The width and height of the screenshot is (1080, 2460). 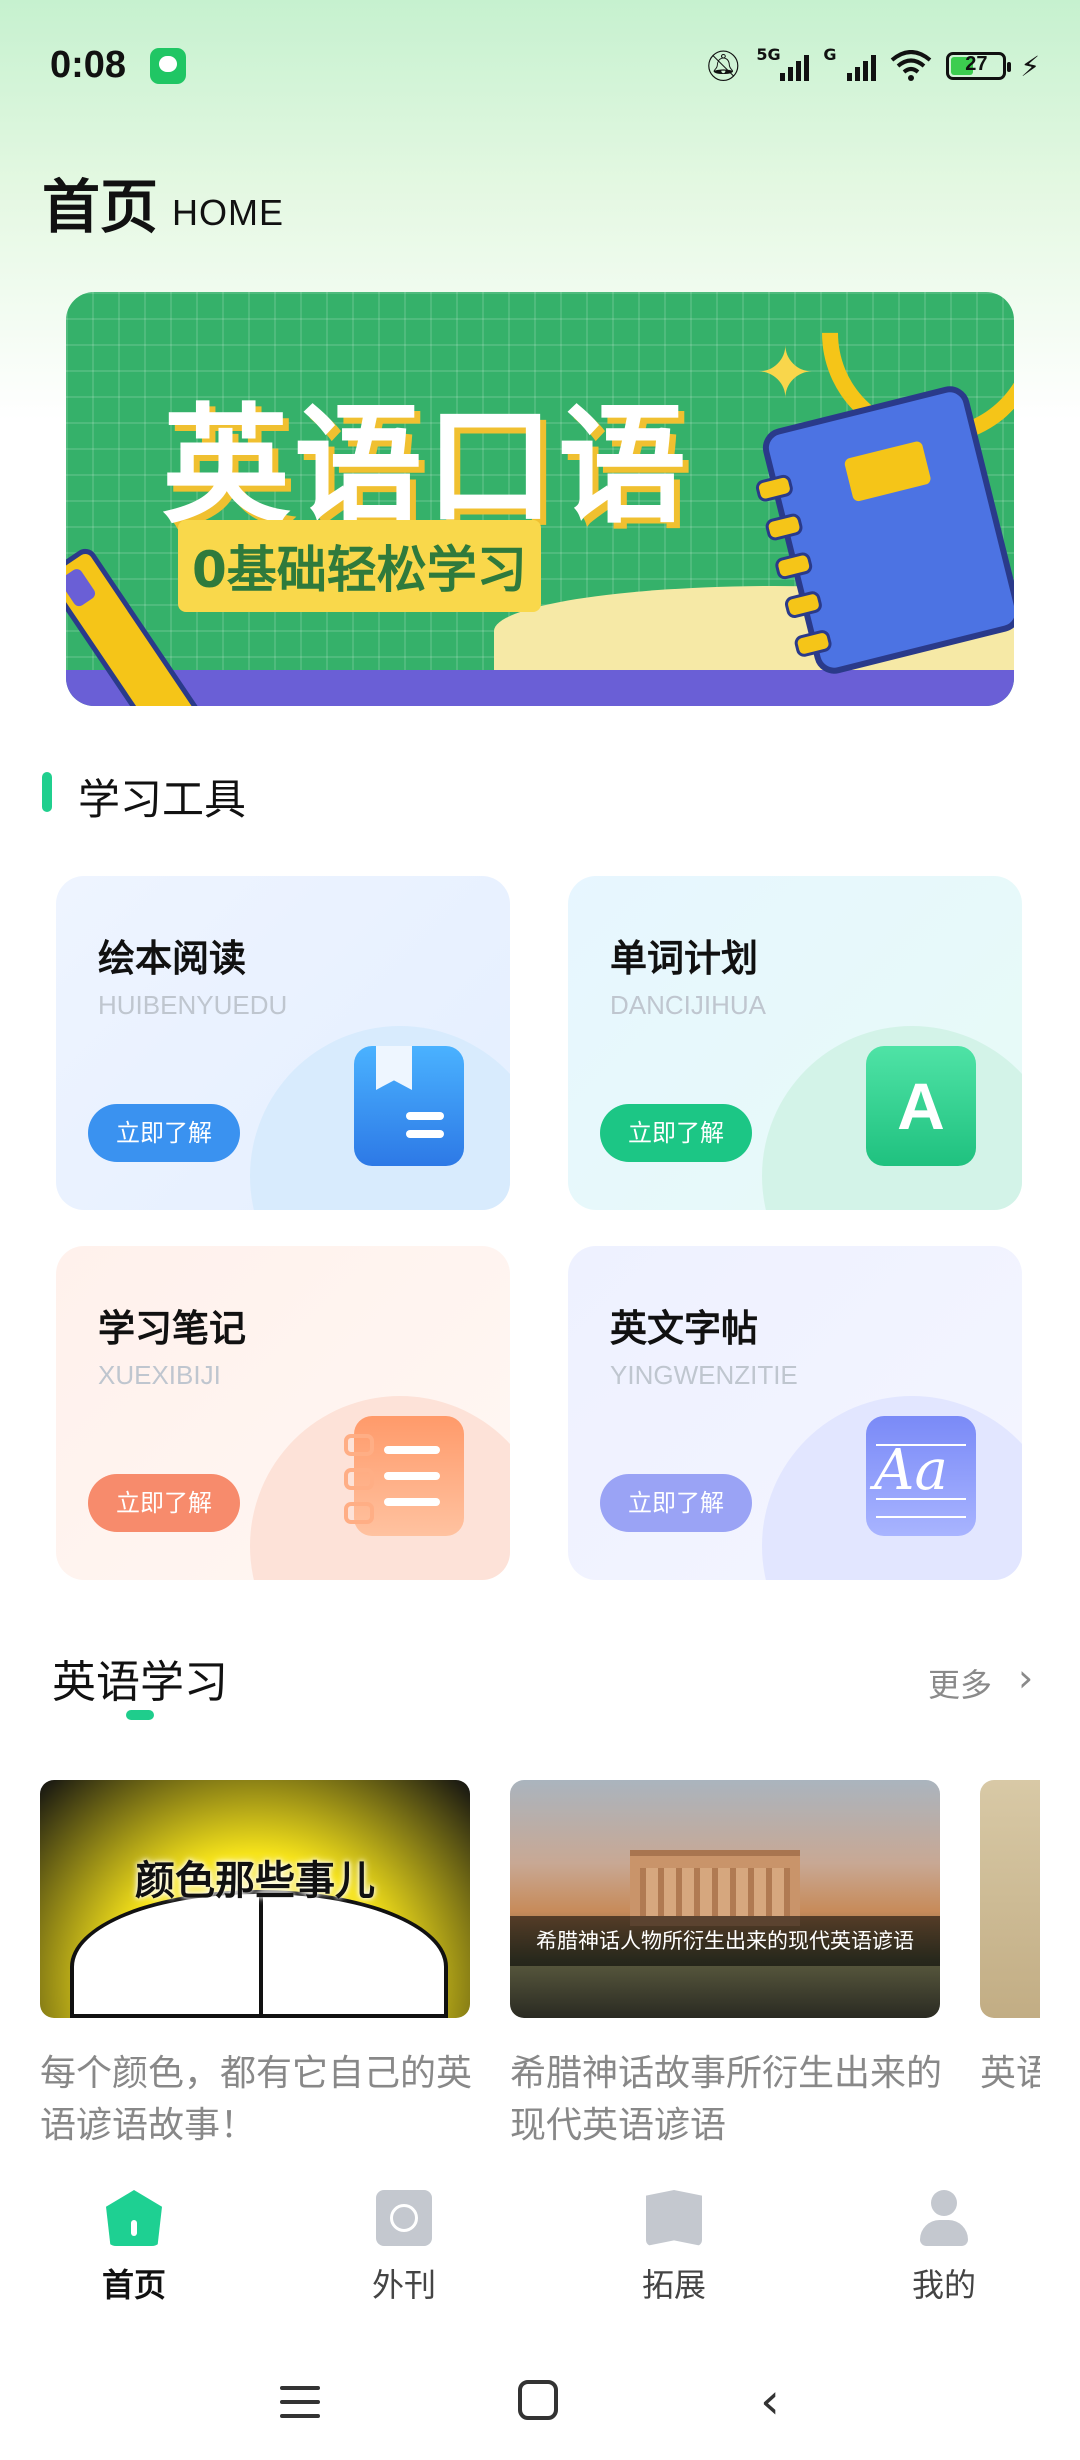 What do you see at coordinates (673, 2285) in the screenshot?
I see `nav-label: 拓展` at bounding box center [673, 2285].